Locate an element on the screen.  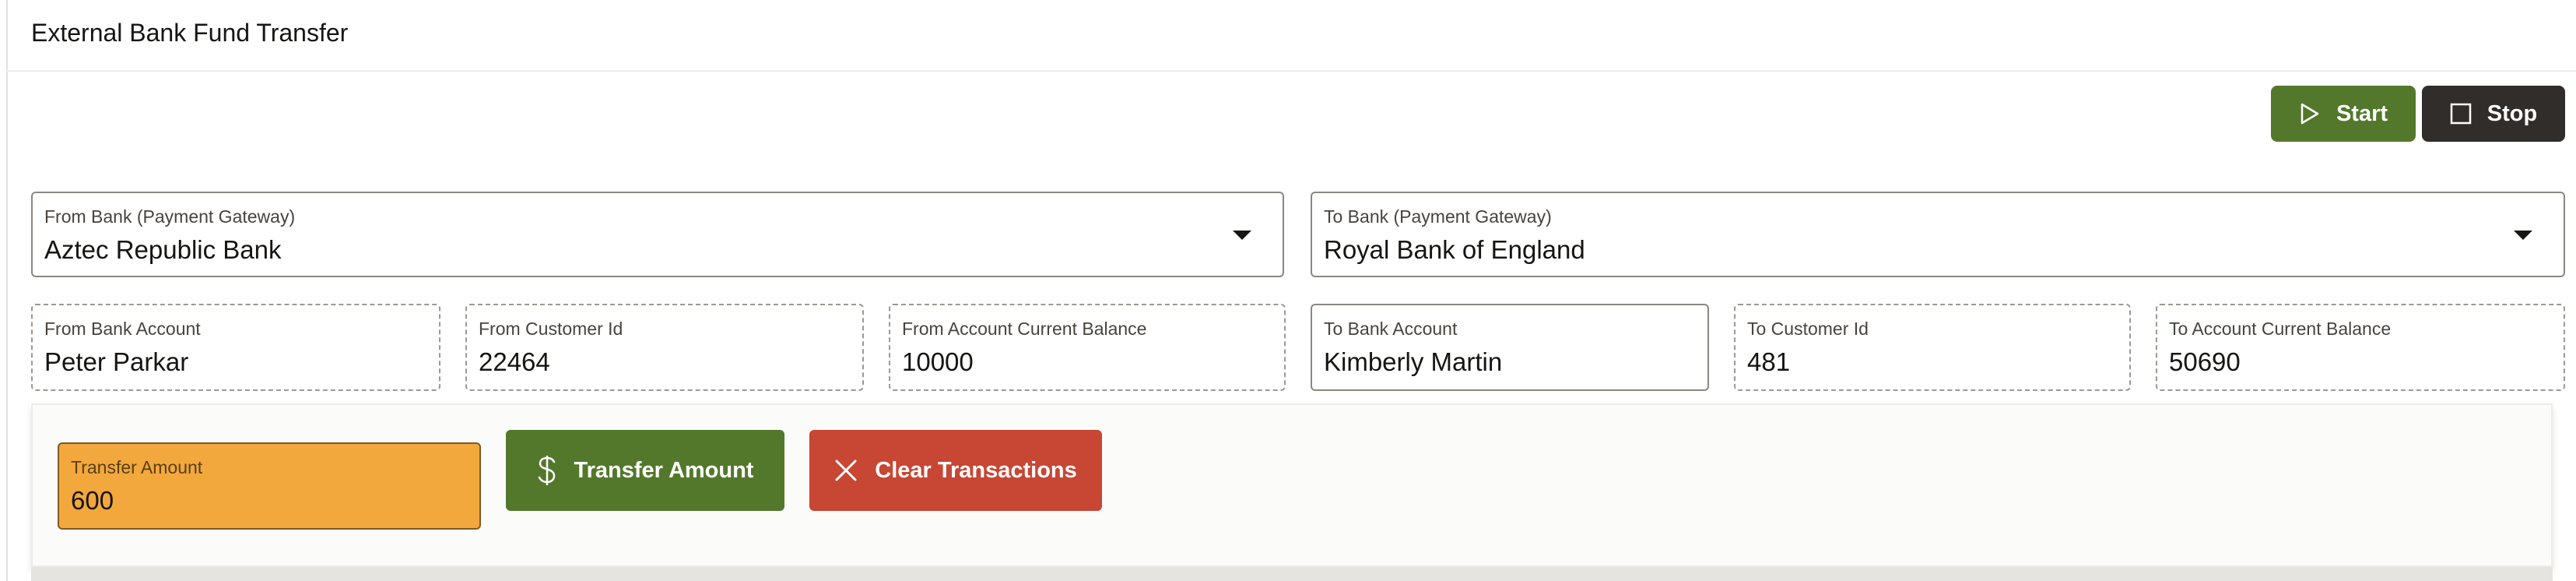
stop-square-icon is located at coordinates (2461, 114).